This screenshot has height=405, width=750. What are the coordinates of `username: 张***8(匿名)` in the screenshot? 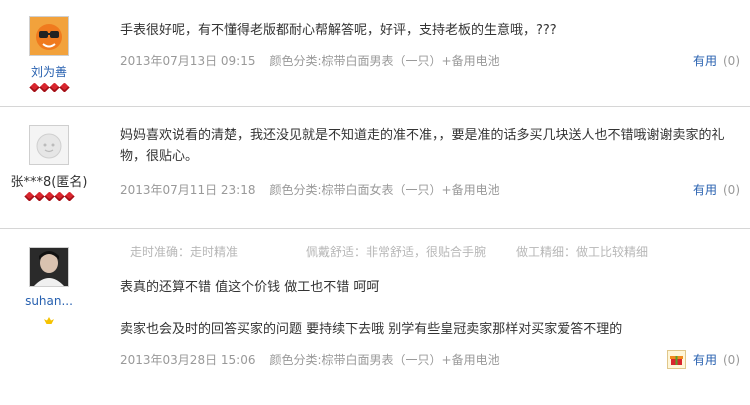 It's located at (49, 182).